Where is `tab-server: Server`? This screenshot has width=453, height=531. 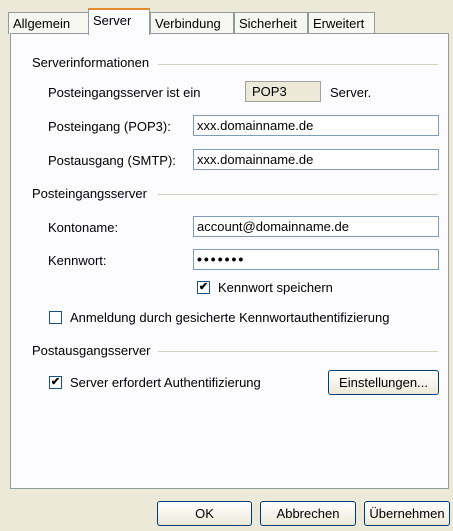 tab-server: Server is located at coordinates (119, 21).